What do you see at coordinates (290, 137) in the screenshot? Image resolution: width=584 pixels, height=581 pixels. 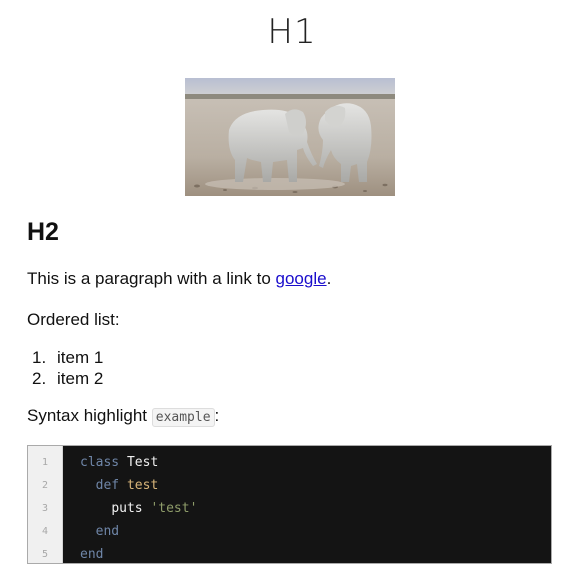 I see `elephants-image` at bounding box center [290, 137].